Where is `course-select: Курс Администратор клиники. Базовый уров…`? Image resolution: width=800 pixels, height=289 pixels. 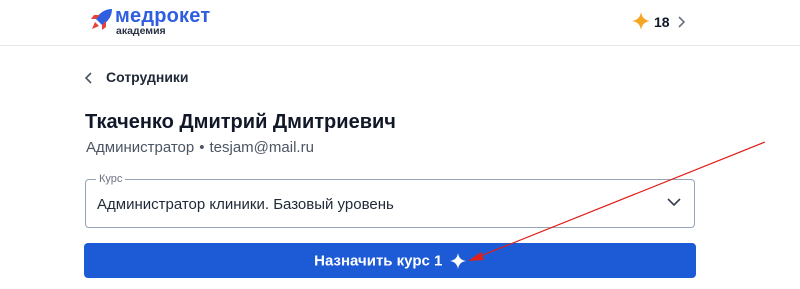 course-select: Курс Администратор клиники. Базовый уров… is located at coordinates (390, 200).